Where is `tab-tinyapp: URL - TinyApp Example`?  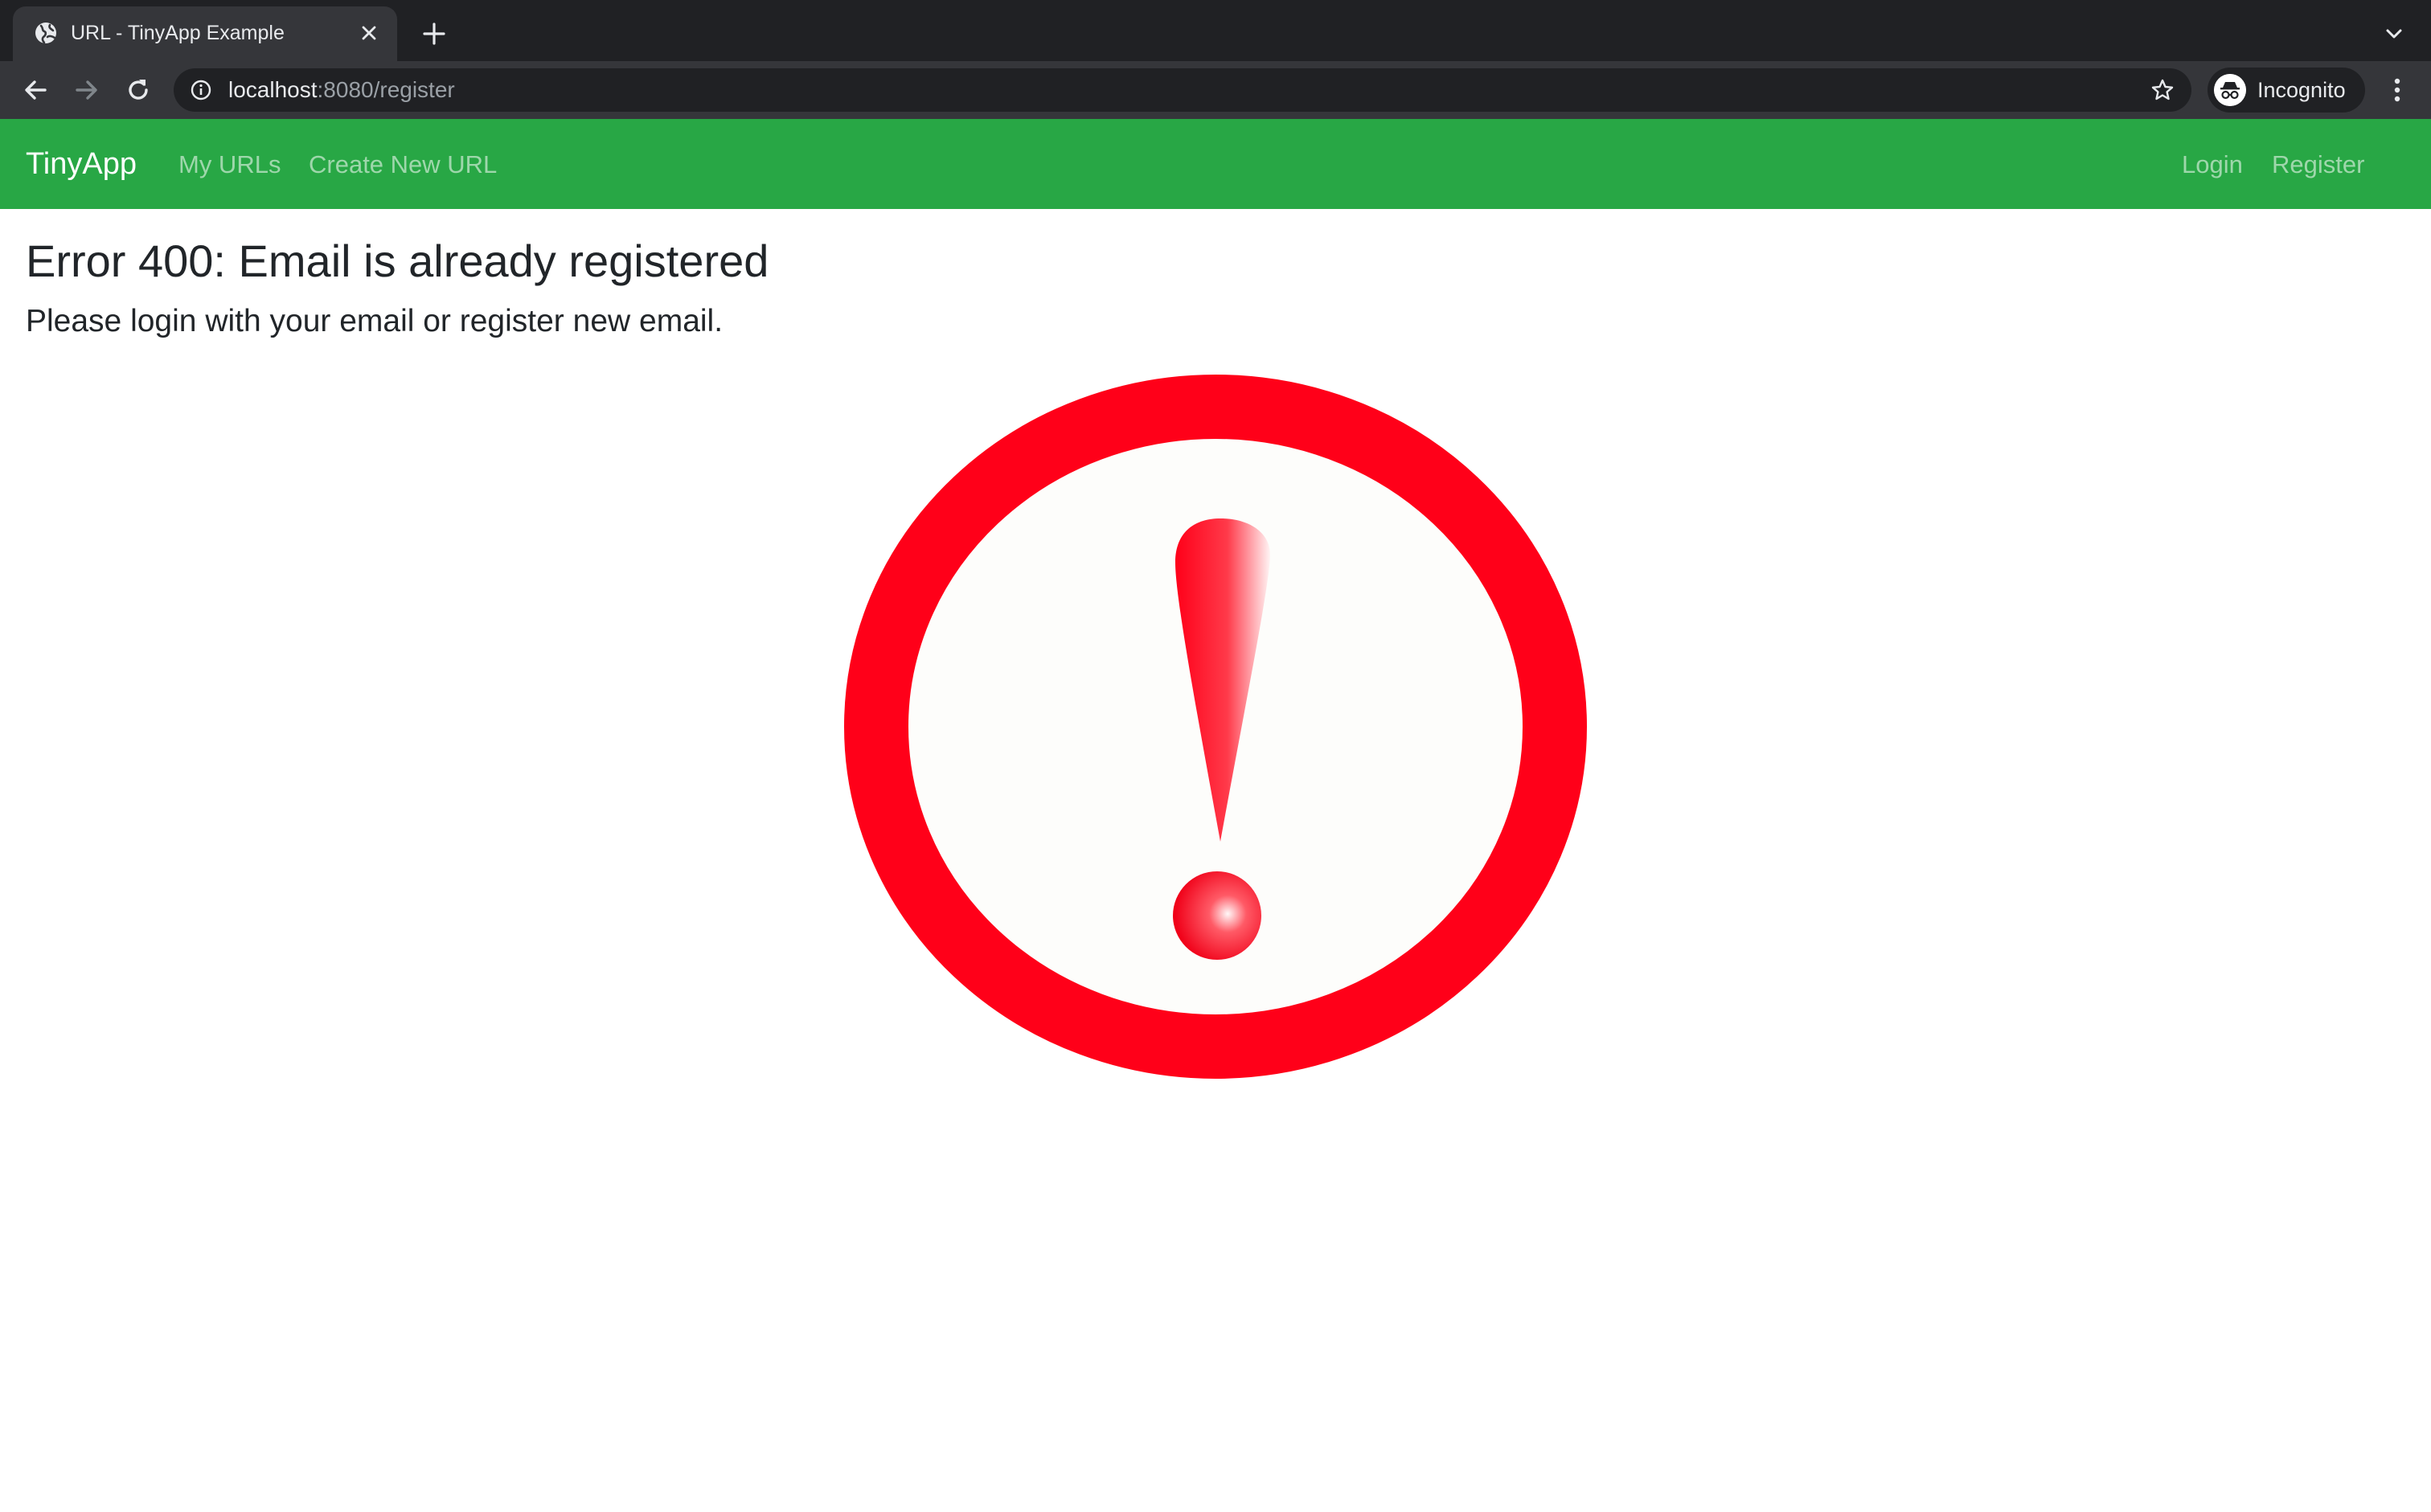 tab-tinyapp: URL - TinyApp Example is located at coordinates (205, 33).